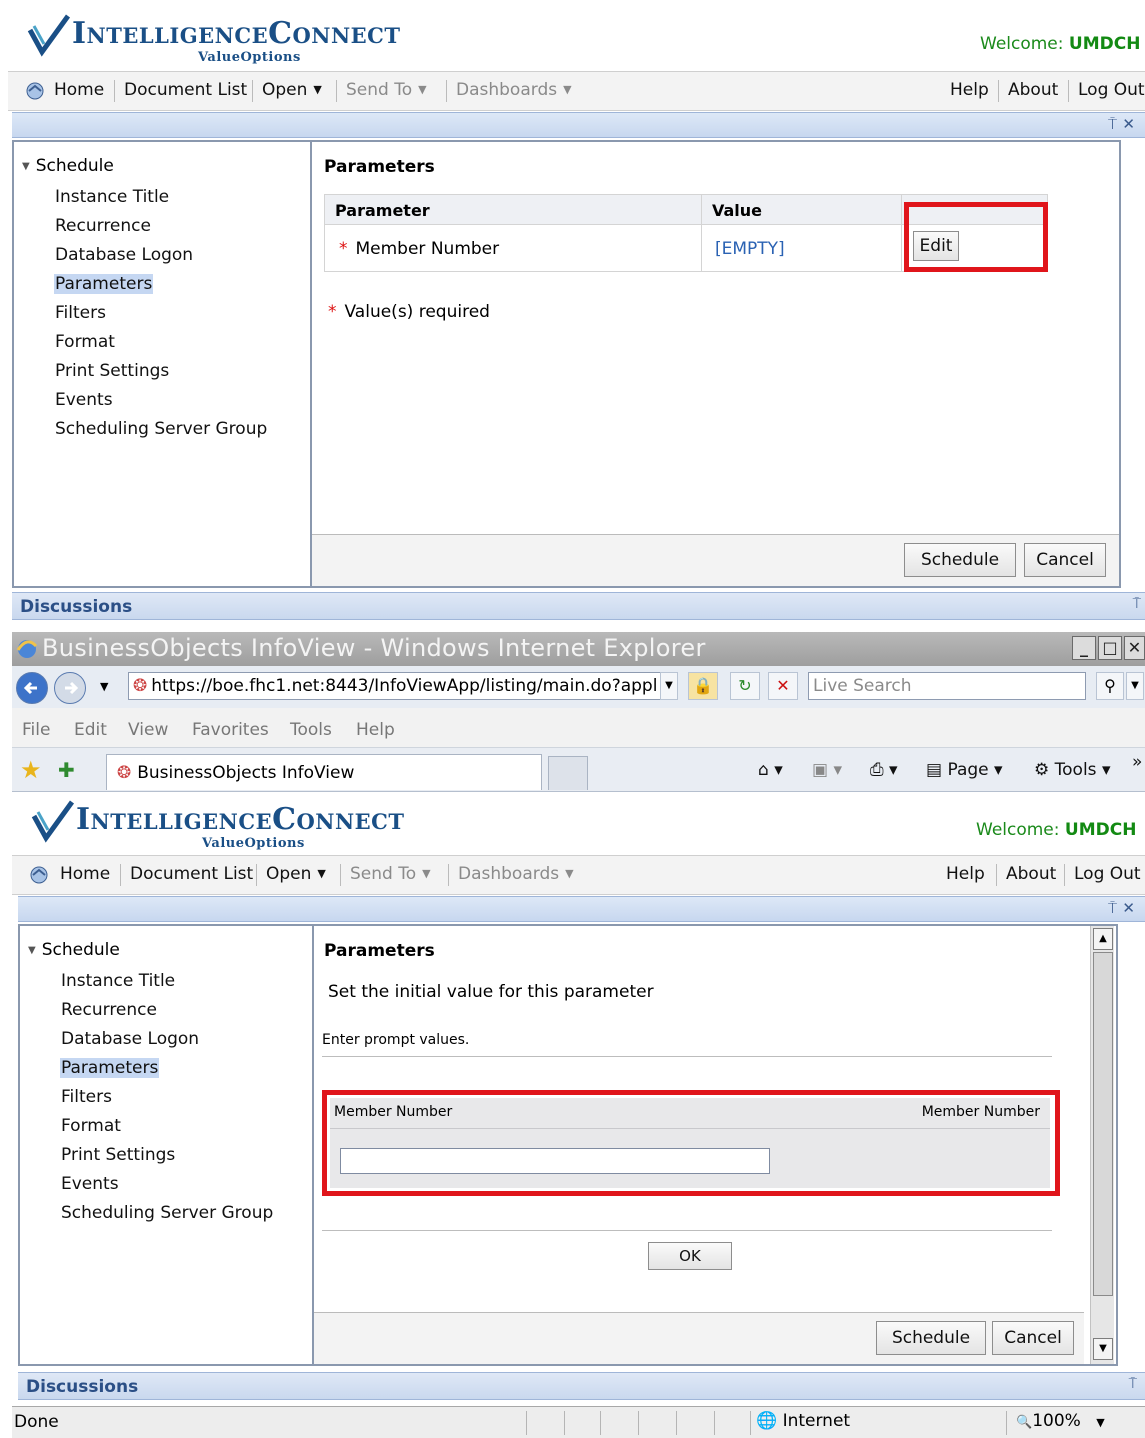  Describe the element at coordinates (27, 649) in the screenshot. I see `ie-logo-icon` at that location.